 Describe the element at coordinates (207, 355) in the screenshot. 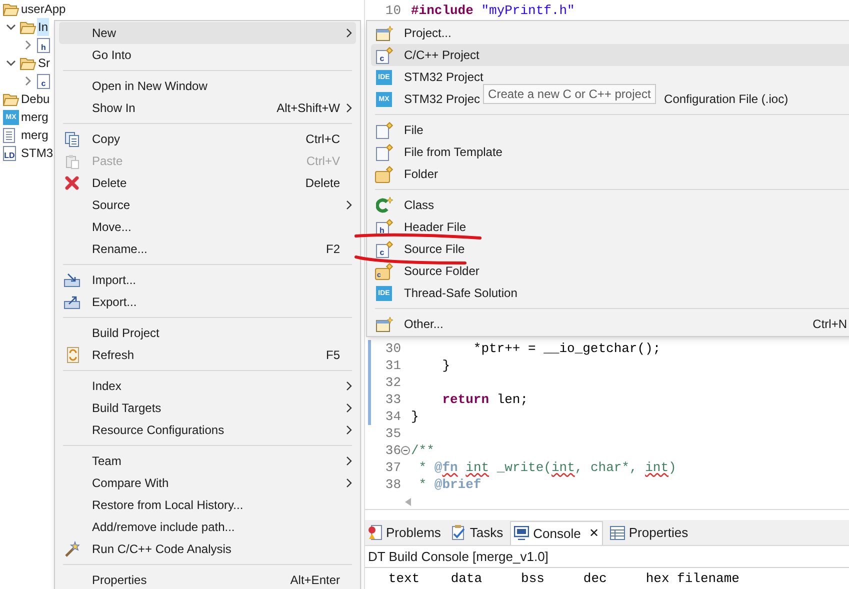

I see `menu-item: Refresh F5` at that location.